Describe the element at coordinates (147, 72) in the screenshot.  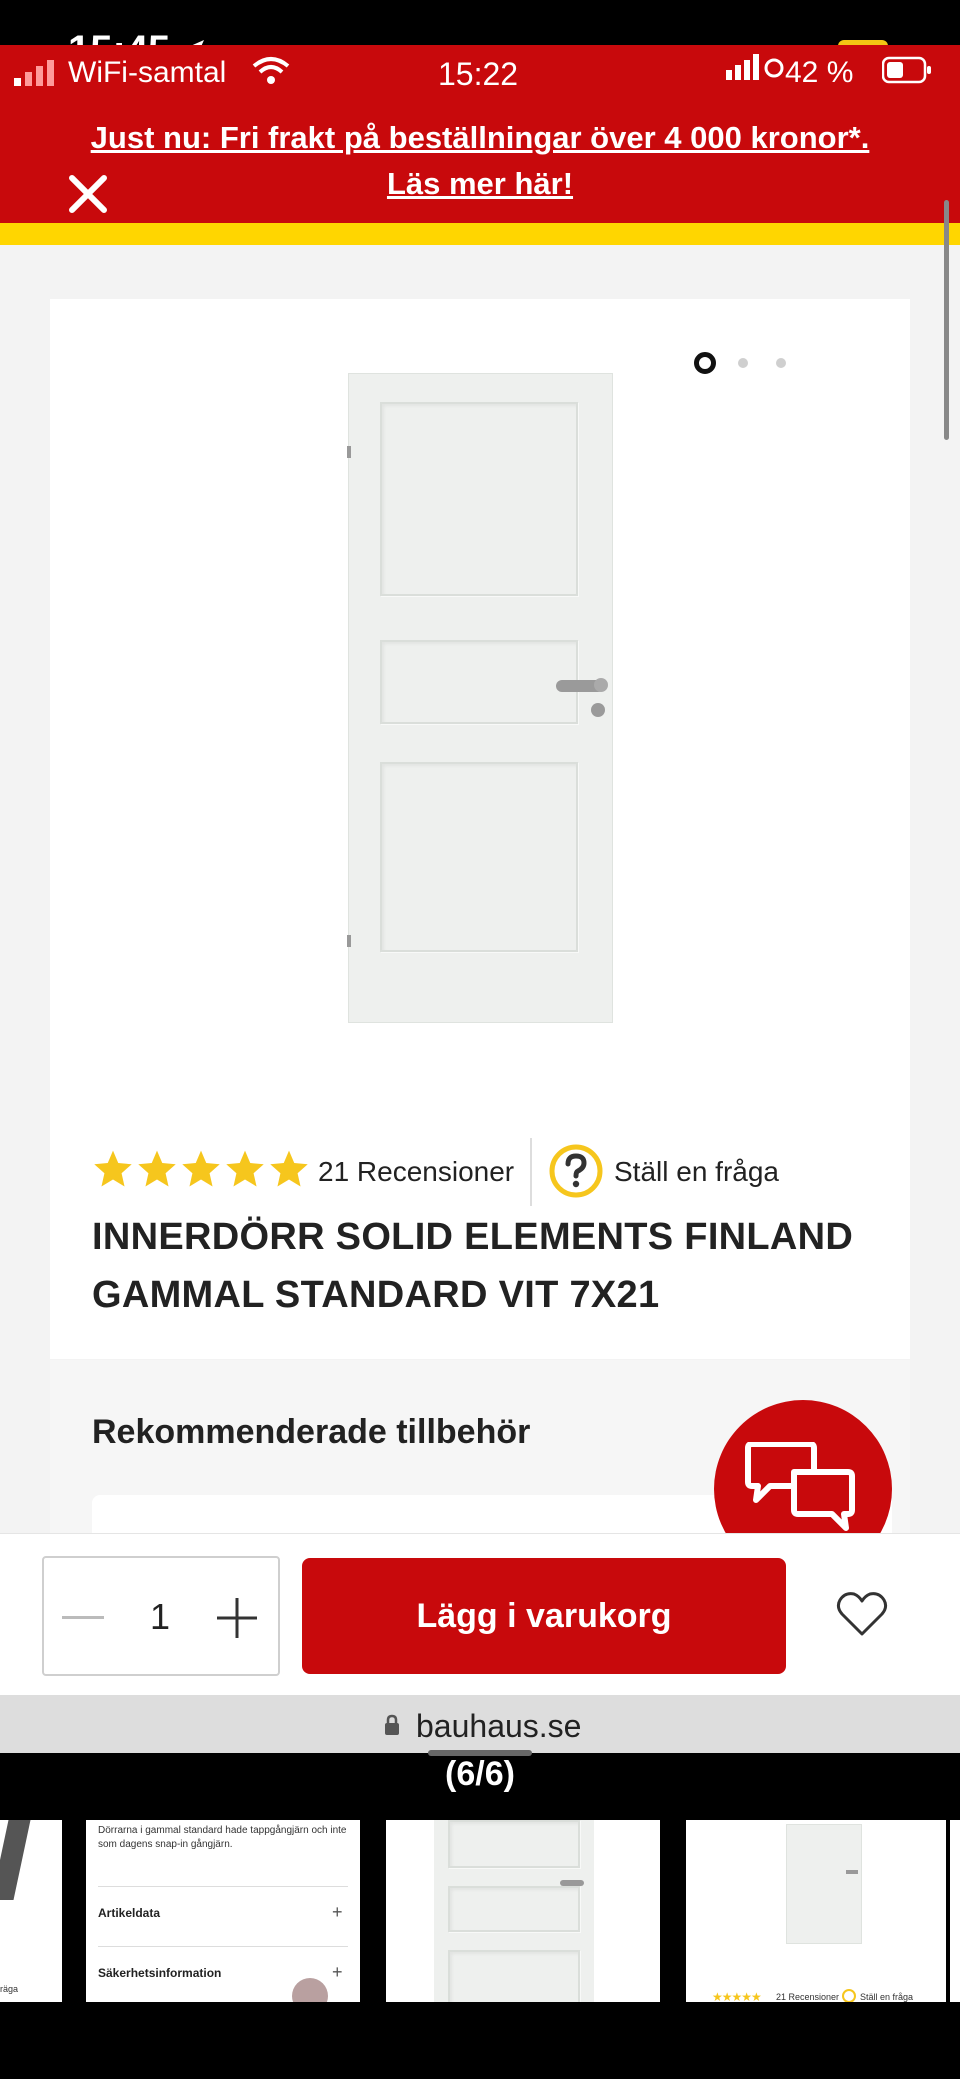
I see `wifi-calling-label: WiFi-samtal` at that location.